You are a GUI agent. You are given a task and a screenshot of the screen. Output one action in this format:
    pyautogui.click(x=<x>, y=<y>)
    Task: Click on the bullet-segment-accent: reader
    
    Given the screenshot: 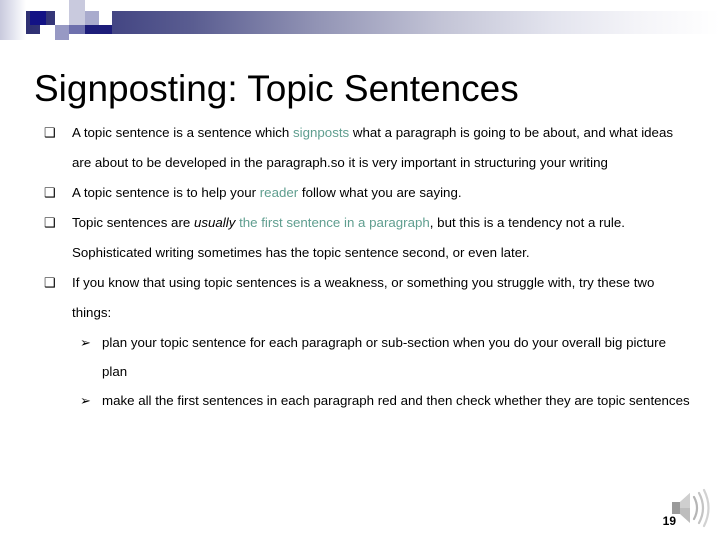 What is the action you would take?
    pyautogui.click(x=279, y=192)
    